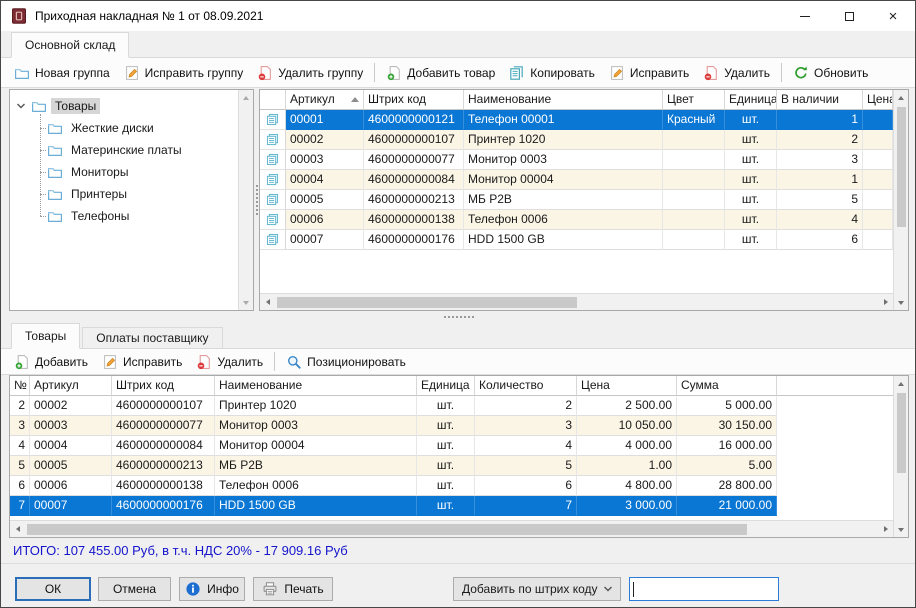 Image resolution: width=916 pixels, height=608 pixels. I want to click on minimize-button, so click(805, 16).